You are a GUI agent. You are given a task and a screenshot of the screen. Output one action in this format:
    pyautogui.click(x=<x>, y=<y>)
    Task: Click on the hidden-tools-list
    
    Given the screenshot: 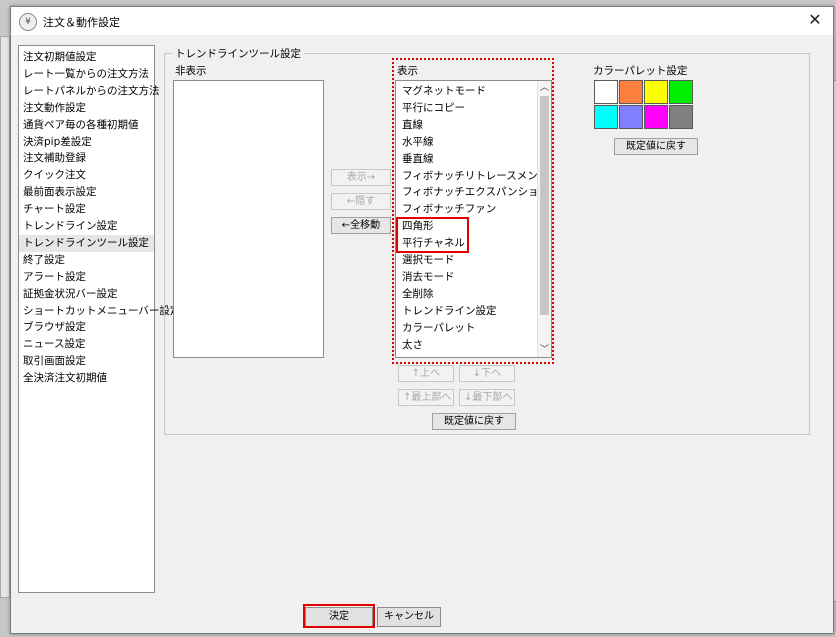 What is the action you would take?
    pyautogui.click(x=248, y=219)
    